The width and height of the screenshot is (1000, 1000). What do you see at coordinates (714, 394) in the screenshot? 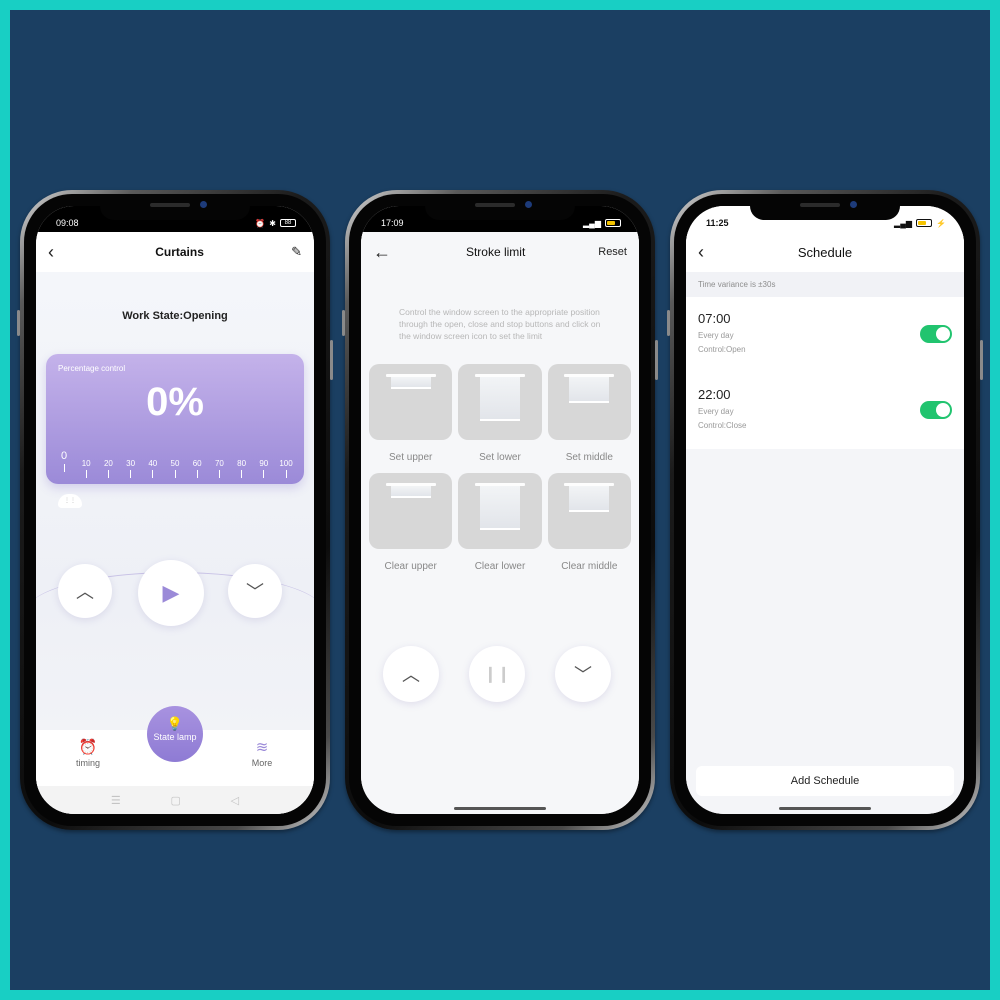
I see `schedule-time: 22:00` at bounding box center [714, 394].